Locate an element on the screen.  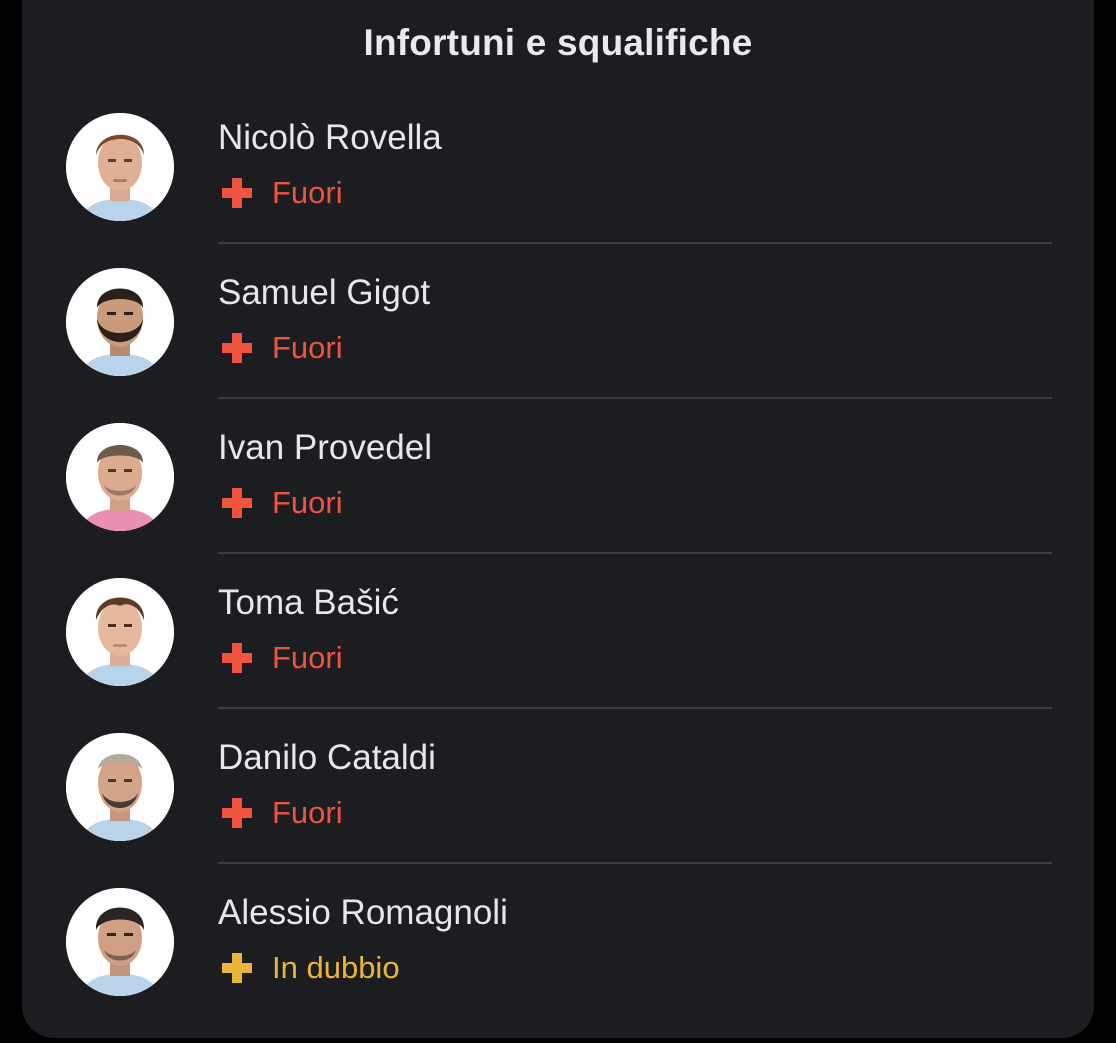
player-row: Alessio Romagnoli In dubbio is located at coordinates (558, 965).